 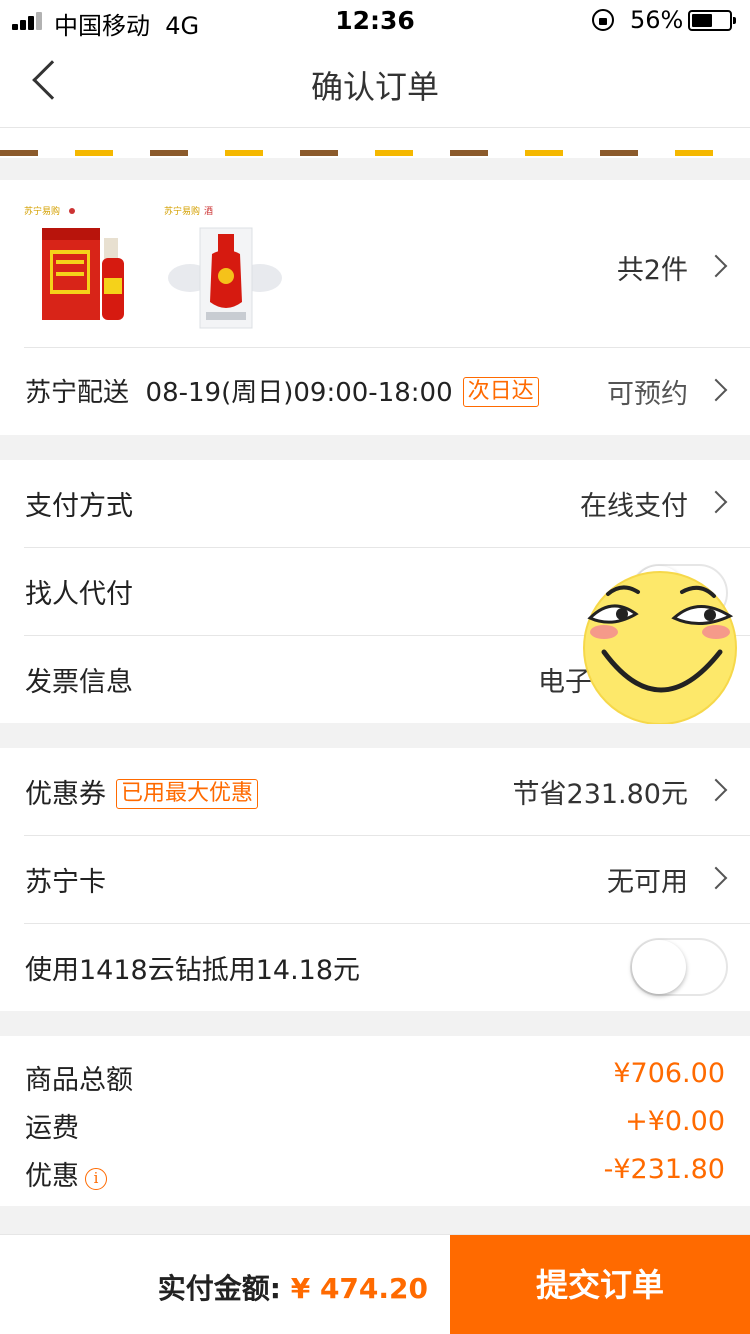 What do you see at coordinates (96, 1179) in the screenshot?
I see `info-icon: i` at bounding box center [96, 1179].